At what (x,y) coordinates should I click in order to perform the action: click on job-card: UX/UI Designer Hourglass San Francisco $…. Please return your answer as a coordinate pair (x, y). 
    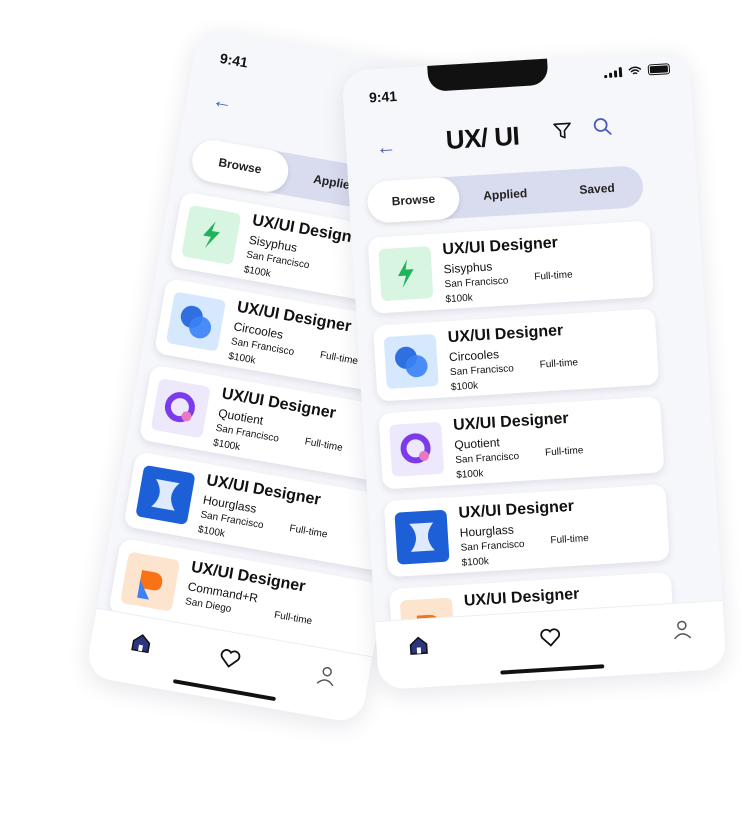
    Looking at the image, I should click on (526, 531).